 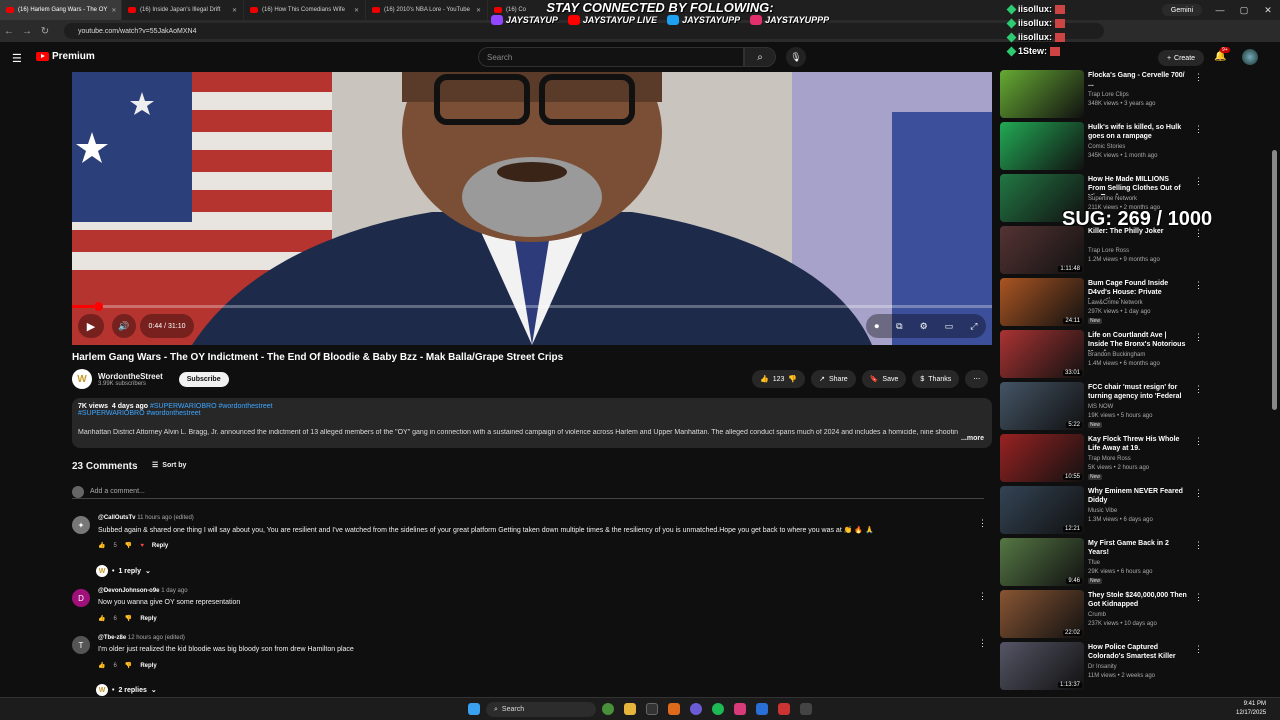 I want to click on terminal-icon, so click(x=652, y=709).